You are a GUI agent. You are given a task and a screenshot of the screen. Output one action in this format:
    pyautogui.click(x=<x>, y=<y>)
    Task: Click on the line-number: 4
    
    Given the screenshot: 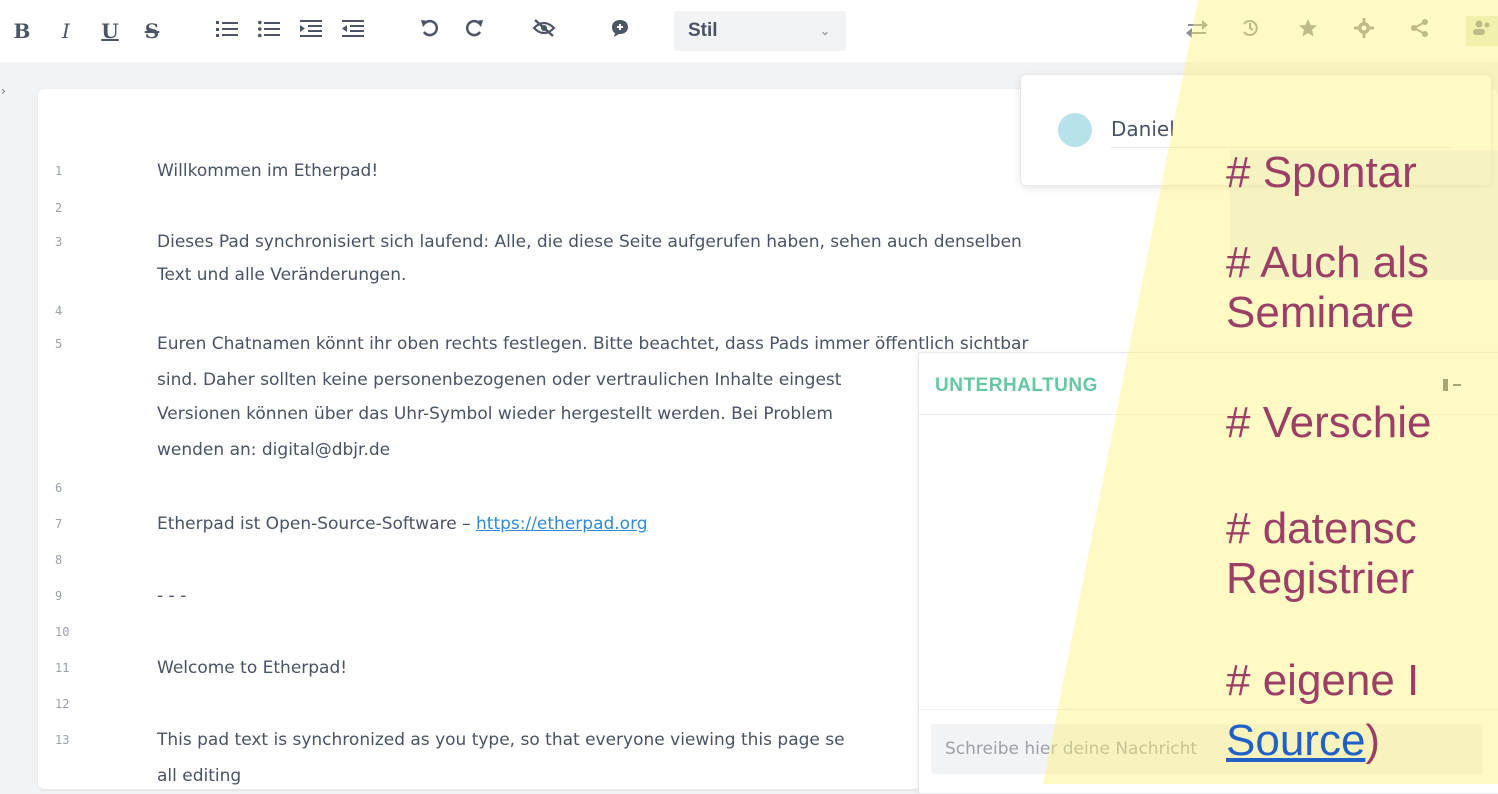 What is the action you would take?
    pyautogui.click(x=59, y=311)
    